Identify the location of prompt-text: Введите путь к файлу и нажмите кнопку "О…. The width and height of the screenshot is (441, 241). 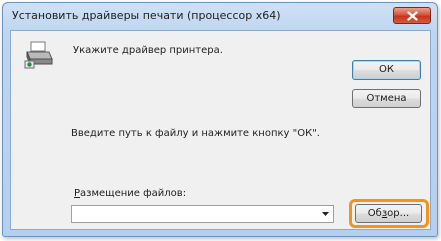
(195, 133).